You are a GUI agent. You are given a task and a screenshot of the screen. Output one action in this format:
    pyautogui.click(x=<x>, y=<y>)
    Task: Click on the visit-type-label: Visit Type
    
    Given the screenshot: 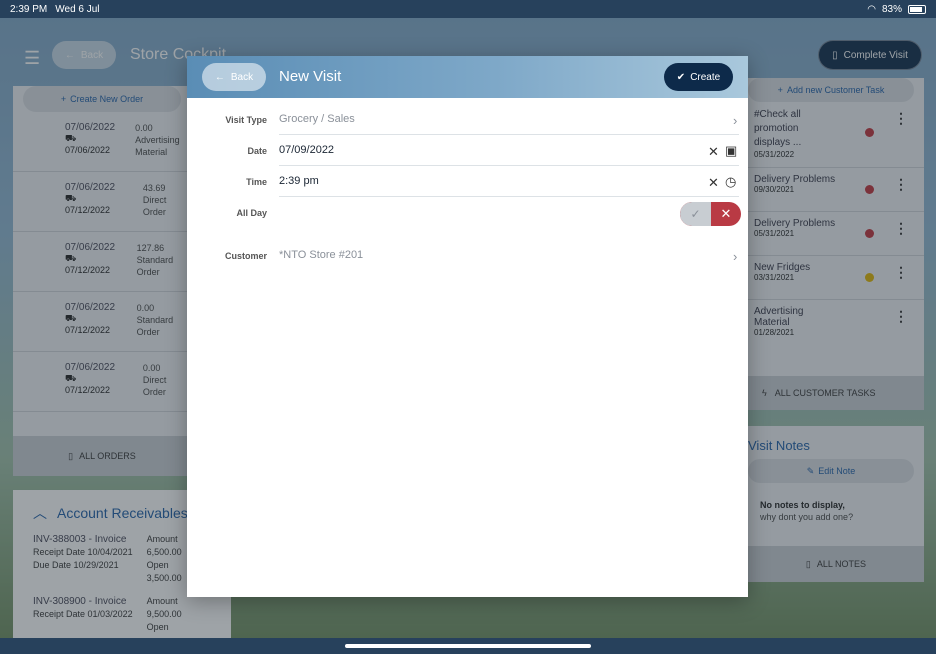 What is the action you would take?
    pyautogui.click(x=246, y=120)
    